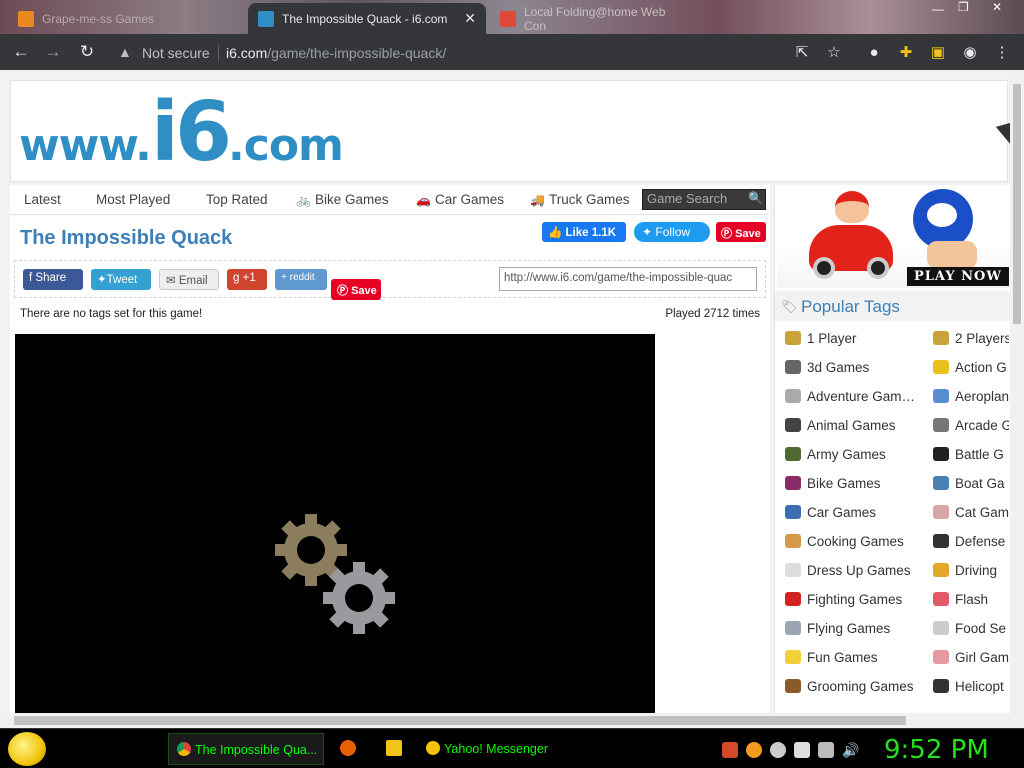  I want to click on tweet-button: ✦Tweet, so click(121, 279).